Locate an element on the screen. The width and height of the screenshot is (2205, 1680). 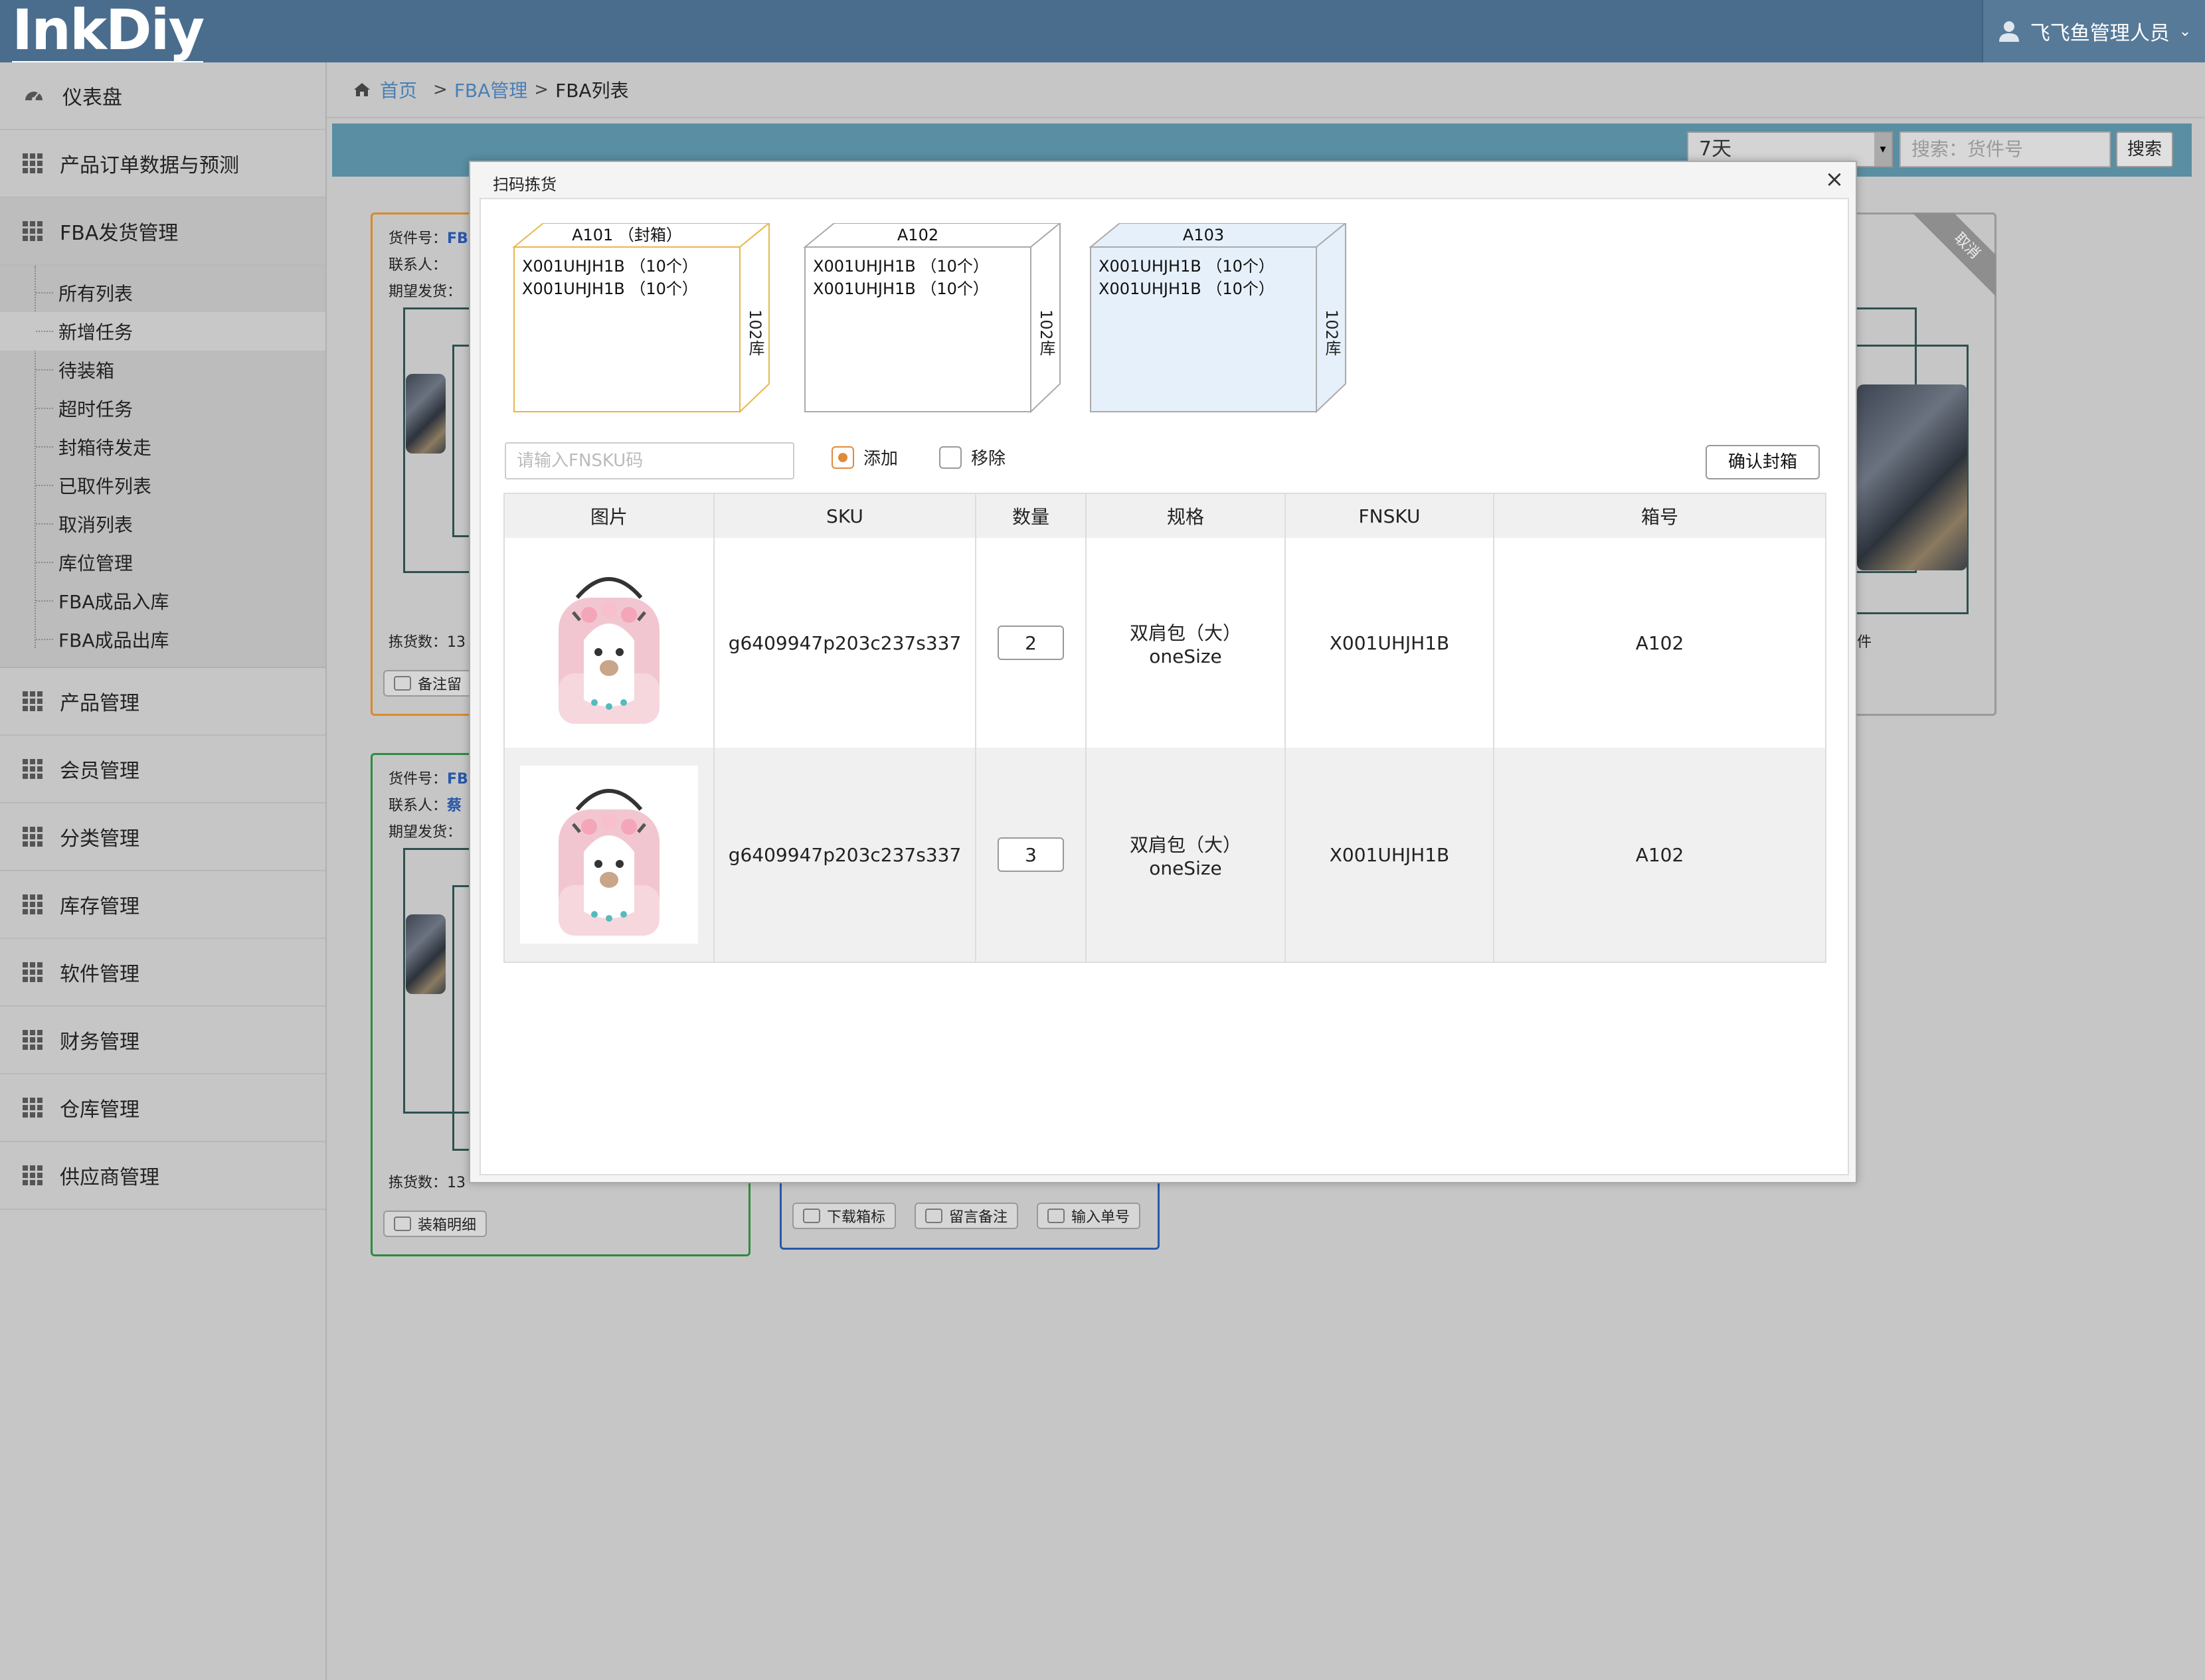
submenu-item-label: 已取件列表 is located at coordinates (105, 486).